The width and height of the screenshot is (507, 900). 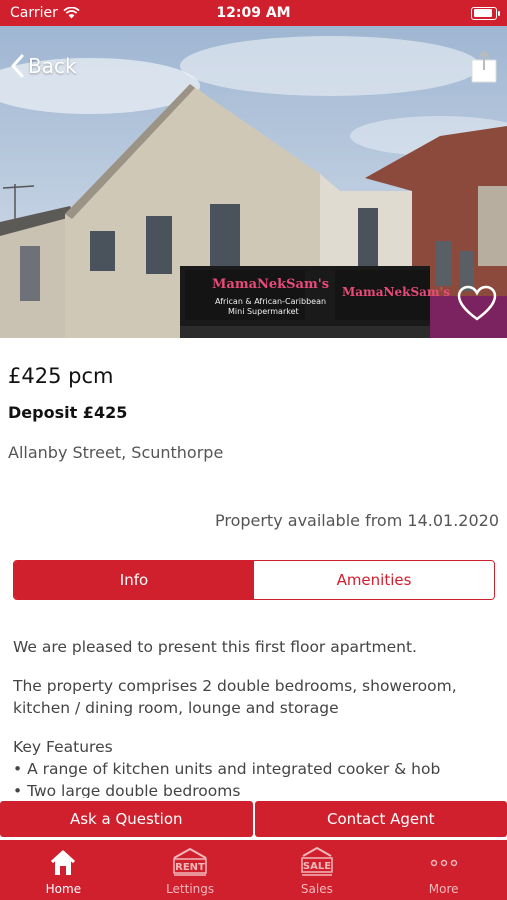 I want to click on tab-home-label: Home, so click(x=63, y=889).